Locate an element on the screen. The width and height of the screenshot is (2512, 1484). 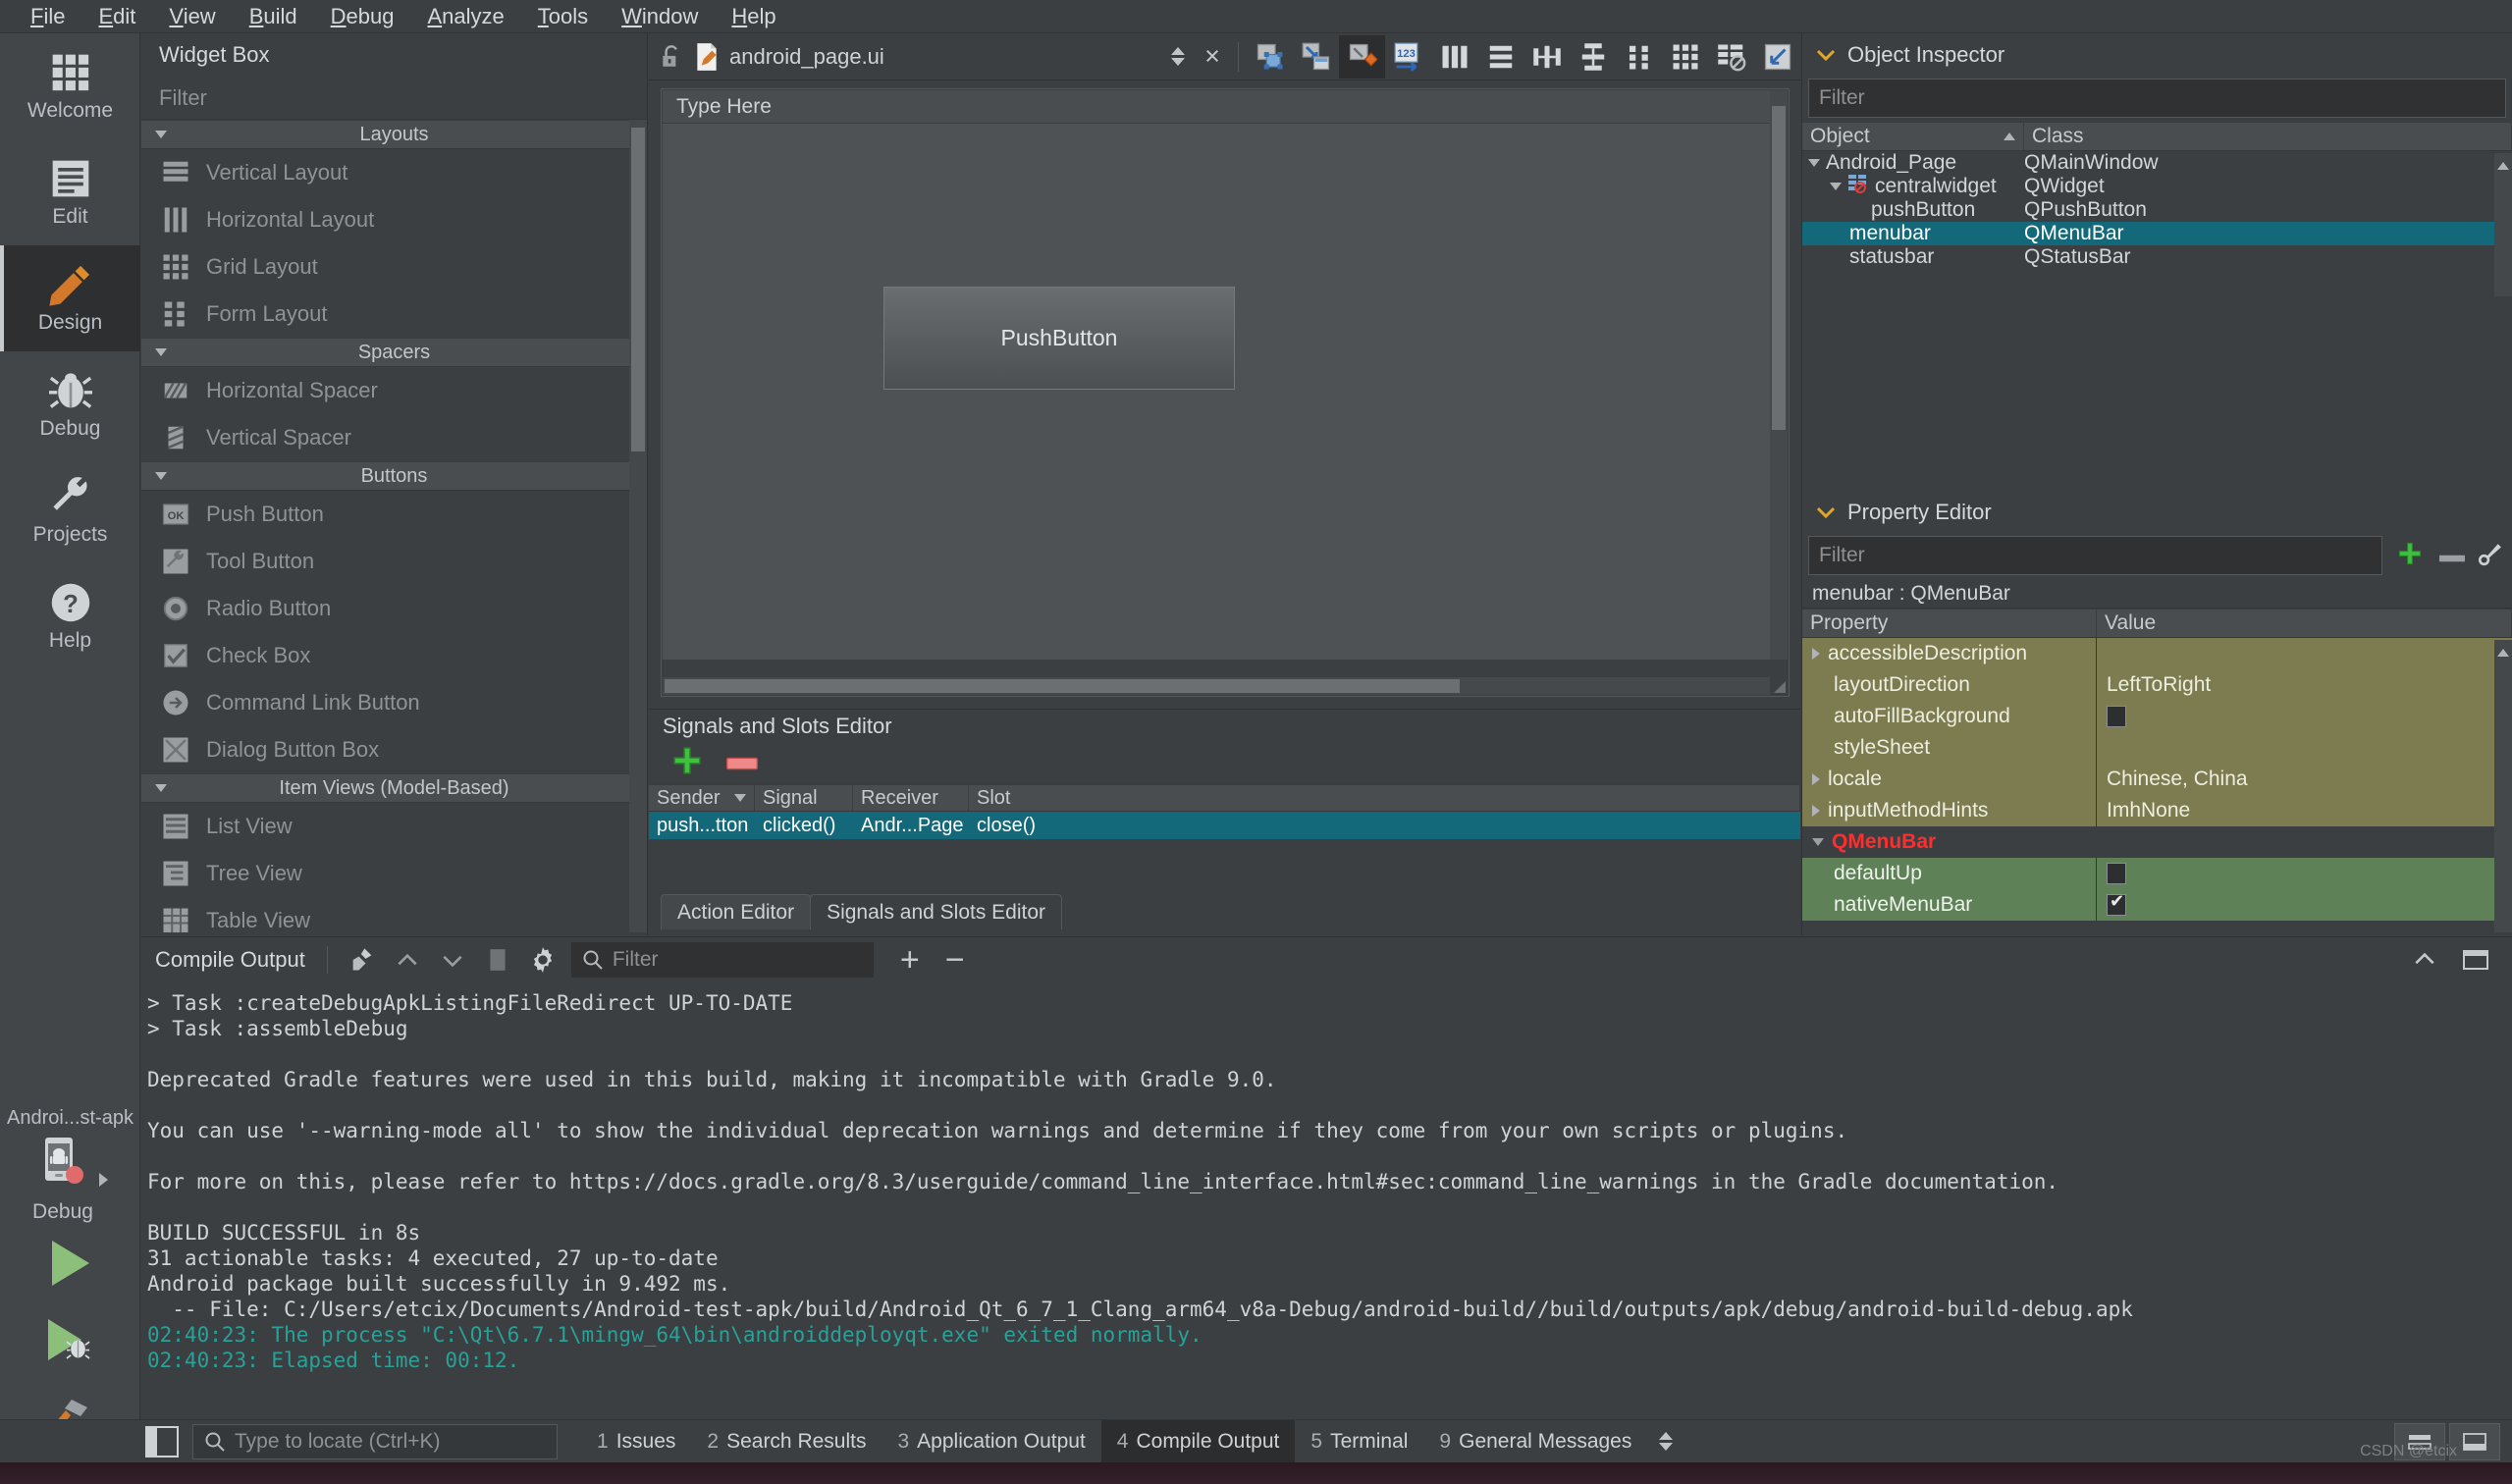
file-selector-spinner is located at coordinates (1178, 56).